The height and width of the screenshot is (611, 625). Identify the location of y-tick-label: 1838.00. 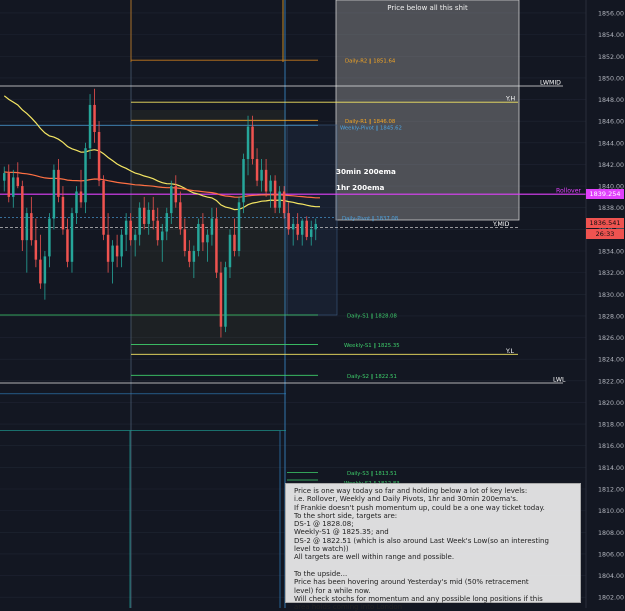
(611, 208).